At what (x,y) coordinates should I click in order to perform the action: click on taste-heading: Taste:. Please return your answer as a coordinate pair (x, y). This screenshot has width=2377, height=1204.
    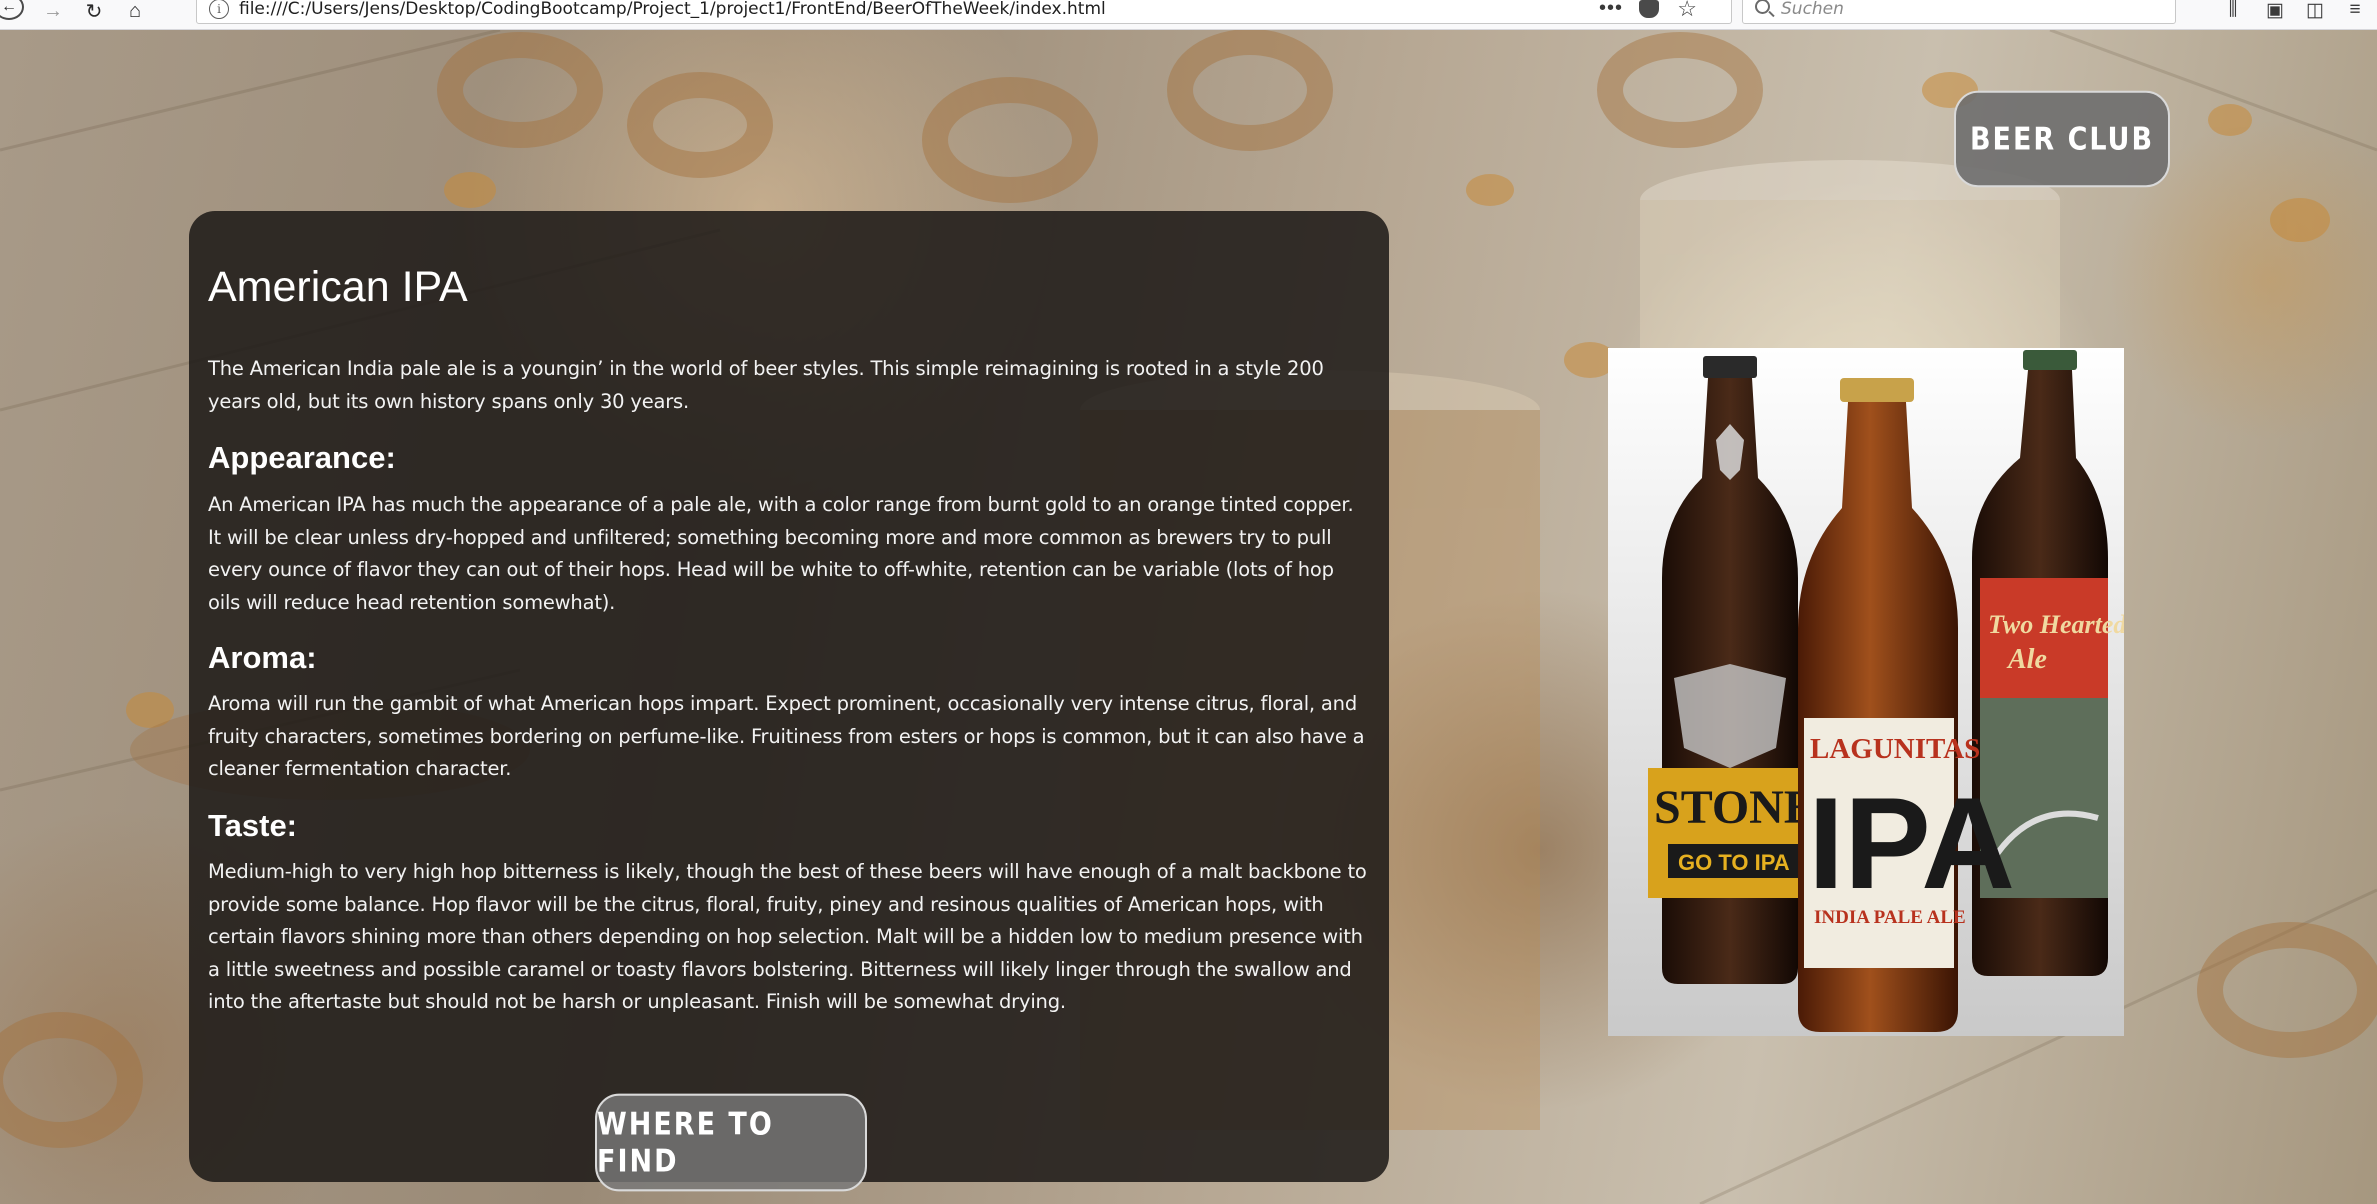
    Looking at the image, I should click on (253, 825).